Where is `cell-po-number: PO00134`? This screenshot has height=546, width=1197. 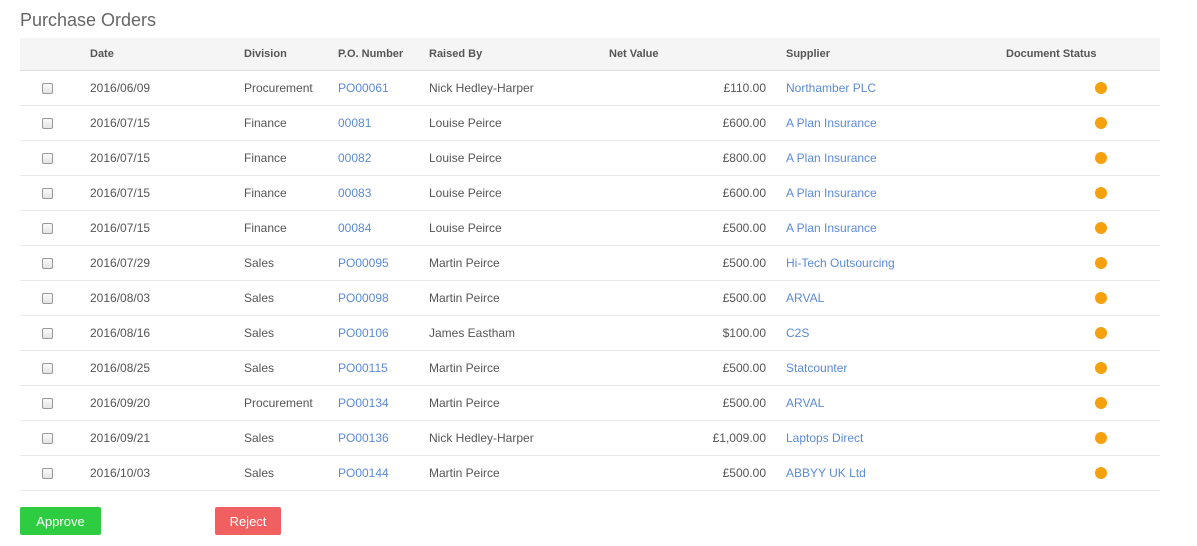 cell-po-number: PO00134 is located at coordinates (383, 403).